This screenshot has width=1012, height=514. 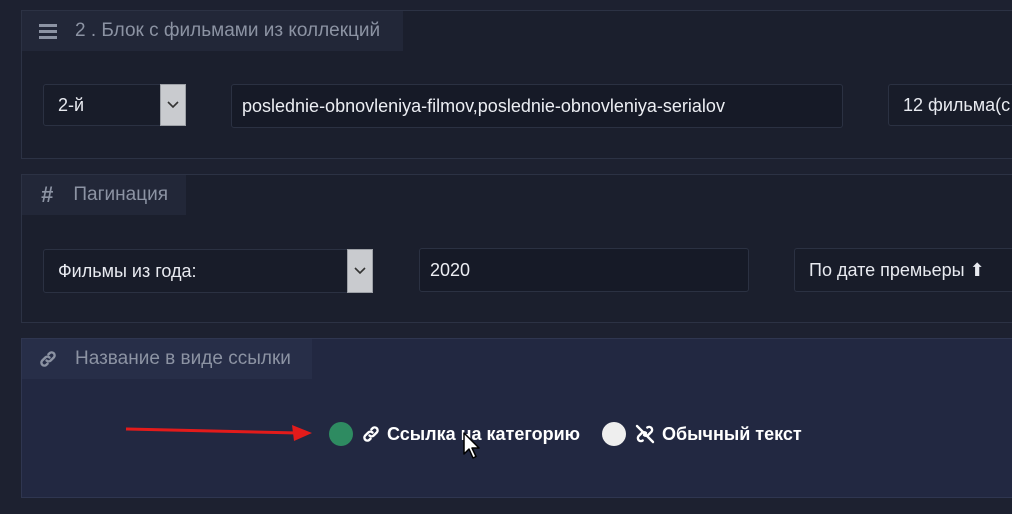 I want to click on pagination-header: # Пагинация, so click(x=104, y=195).